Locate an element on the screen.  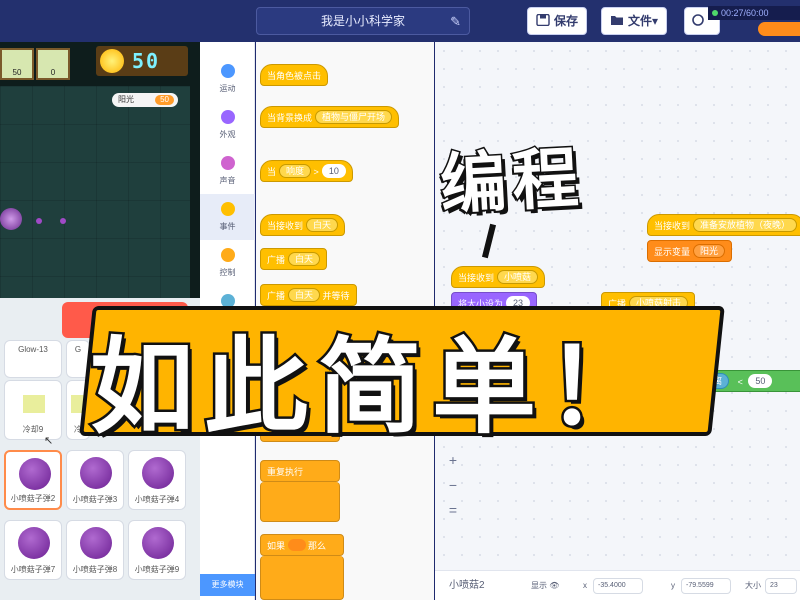
save-button: 保存 is located at coordinates (557, 21).